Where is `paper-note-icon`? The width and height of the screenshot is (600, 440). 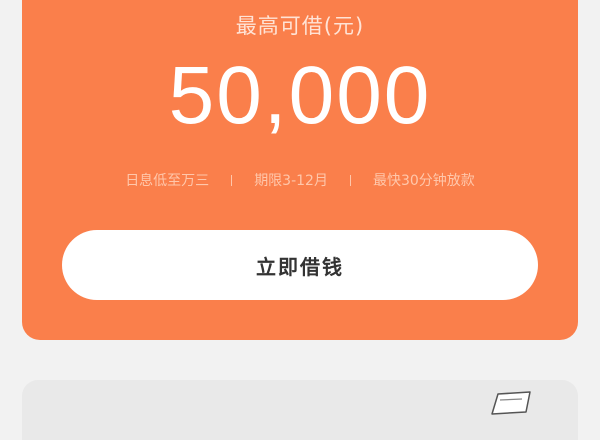
paper-note-icon is located at coordinates (511, 403).